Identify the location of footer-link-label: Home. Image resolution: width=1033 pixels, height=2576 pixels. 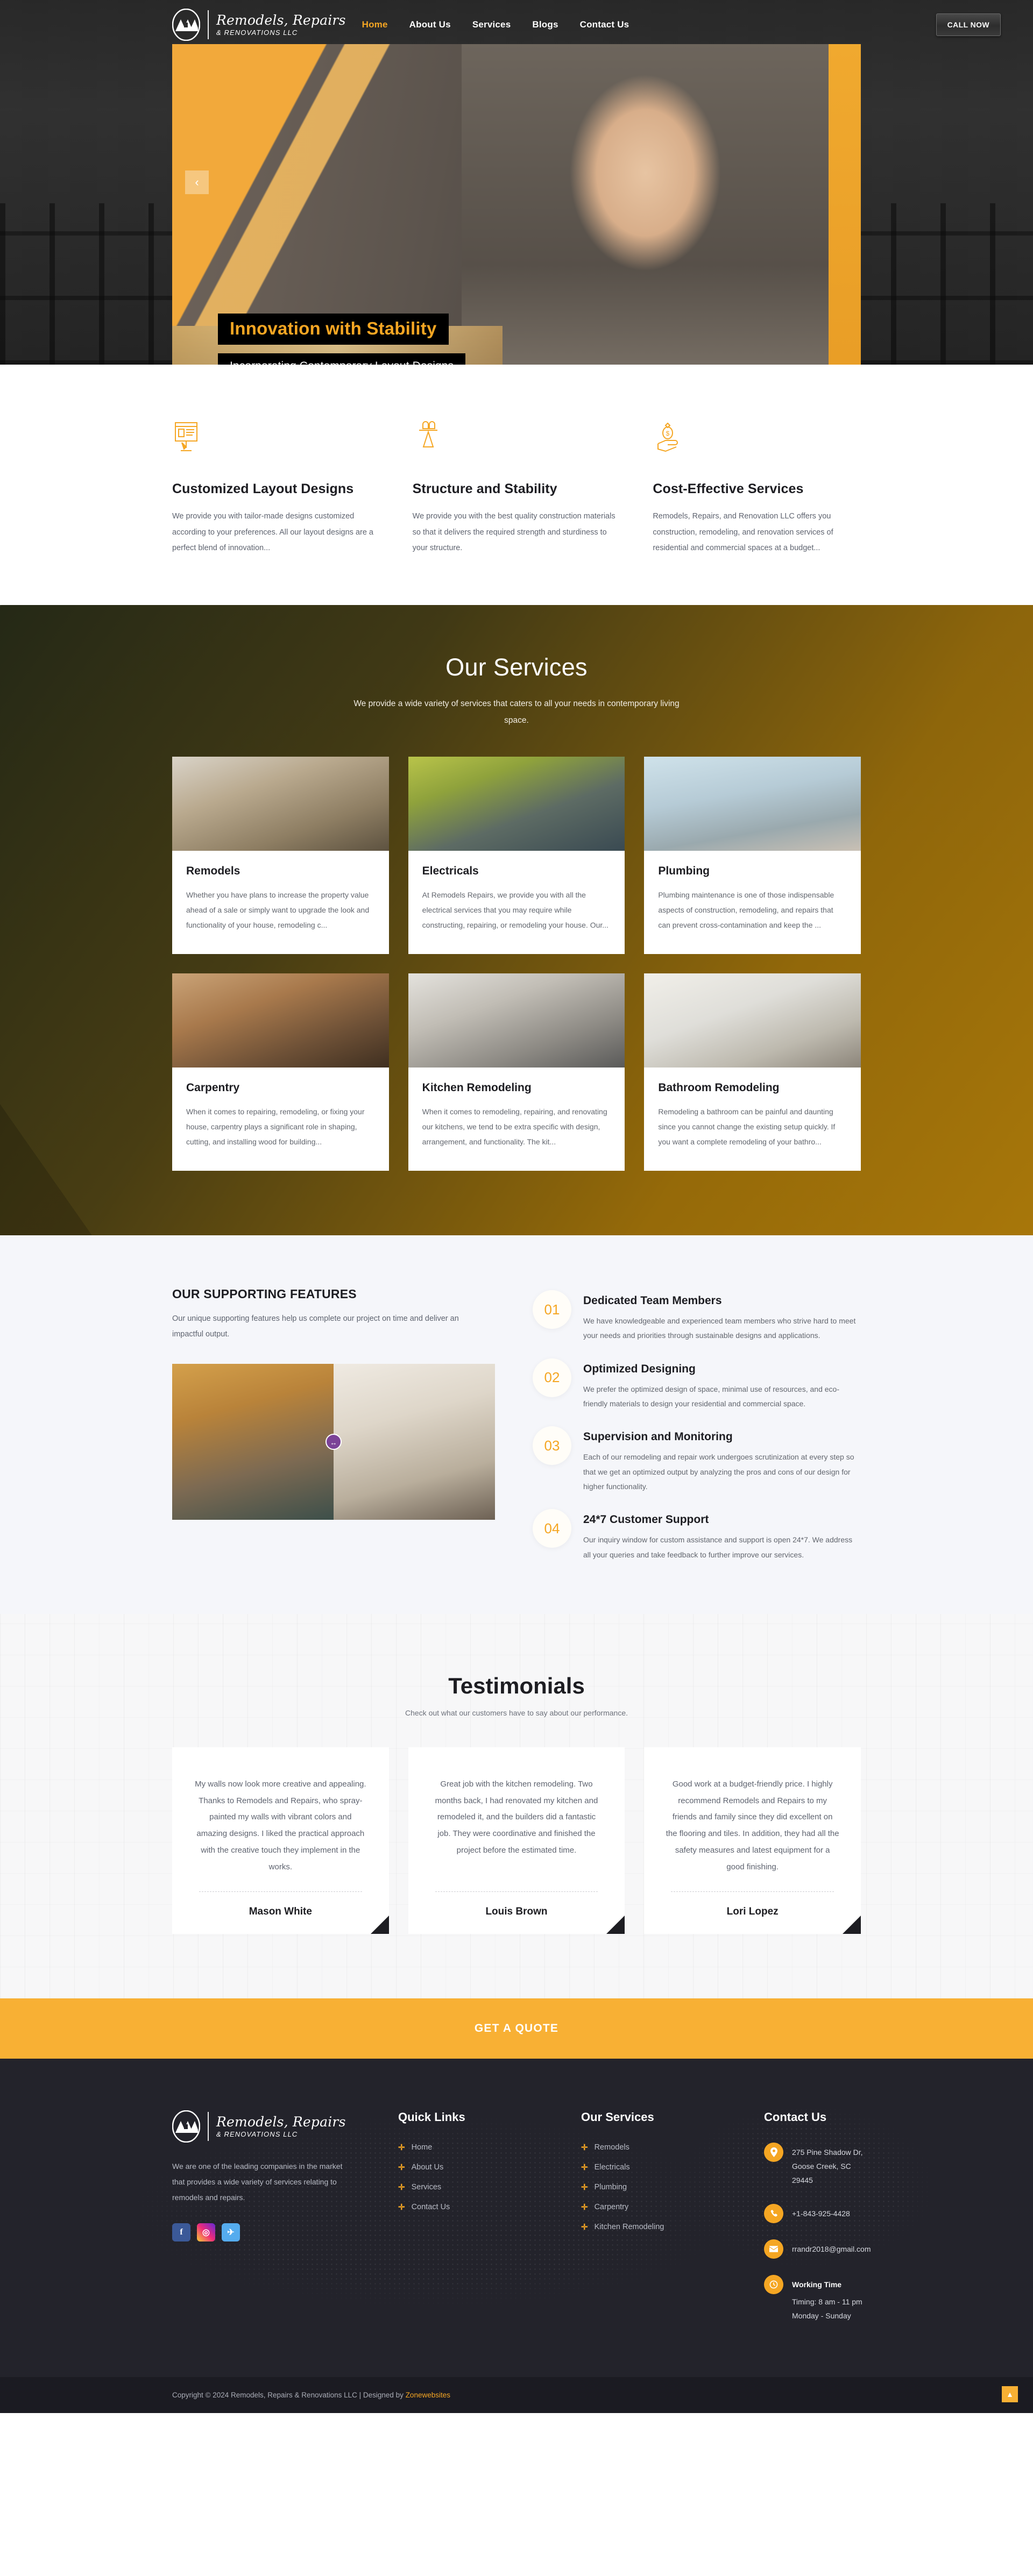
(422, 2147).